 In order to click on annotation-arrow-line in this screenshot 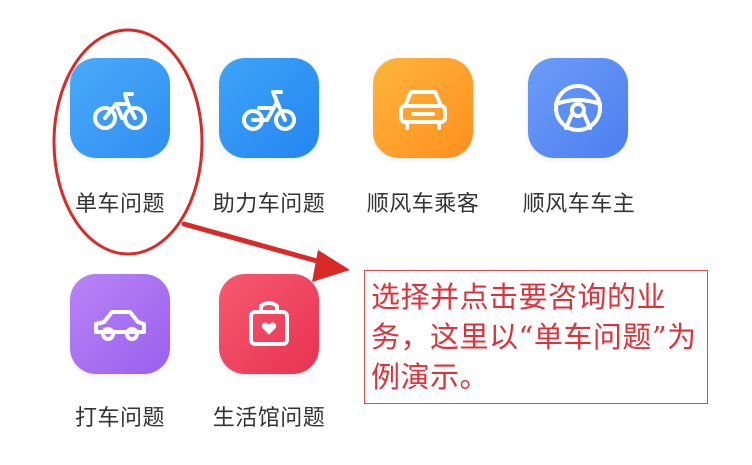, I will do `click(259, 245)`.